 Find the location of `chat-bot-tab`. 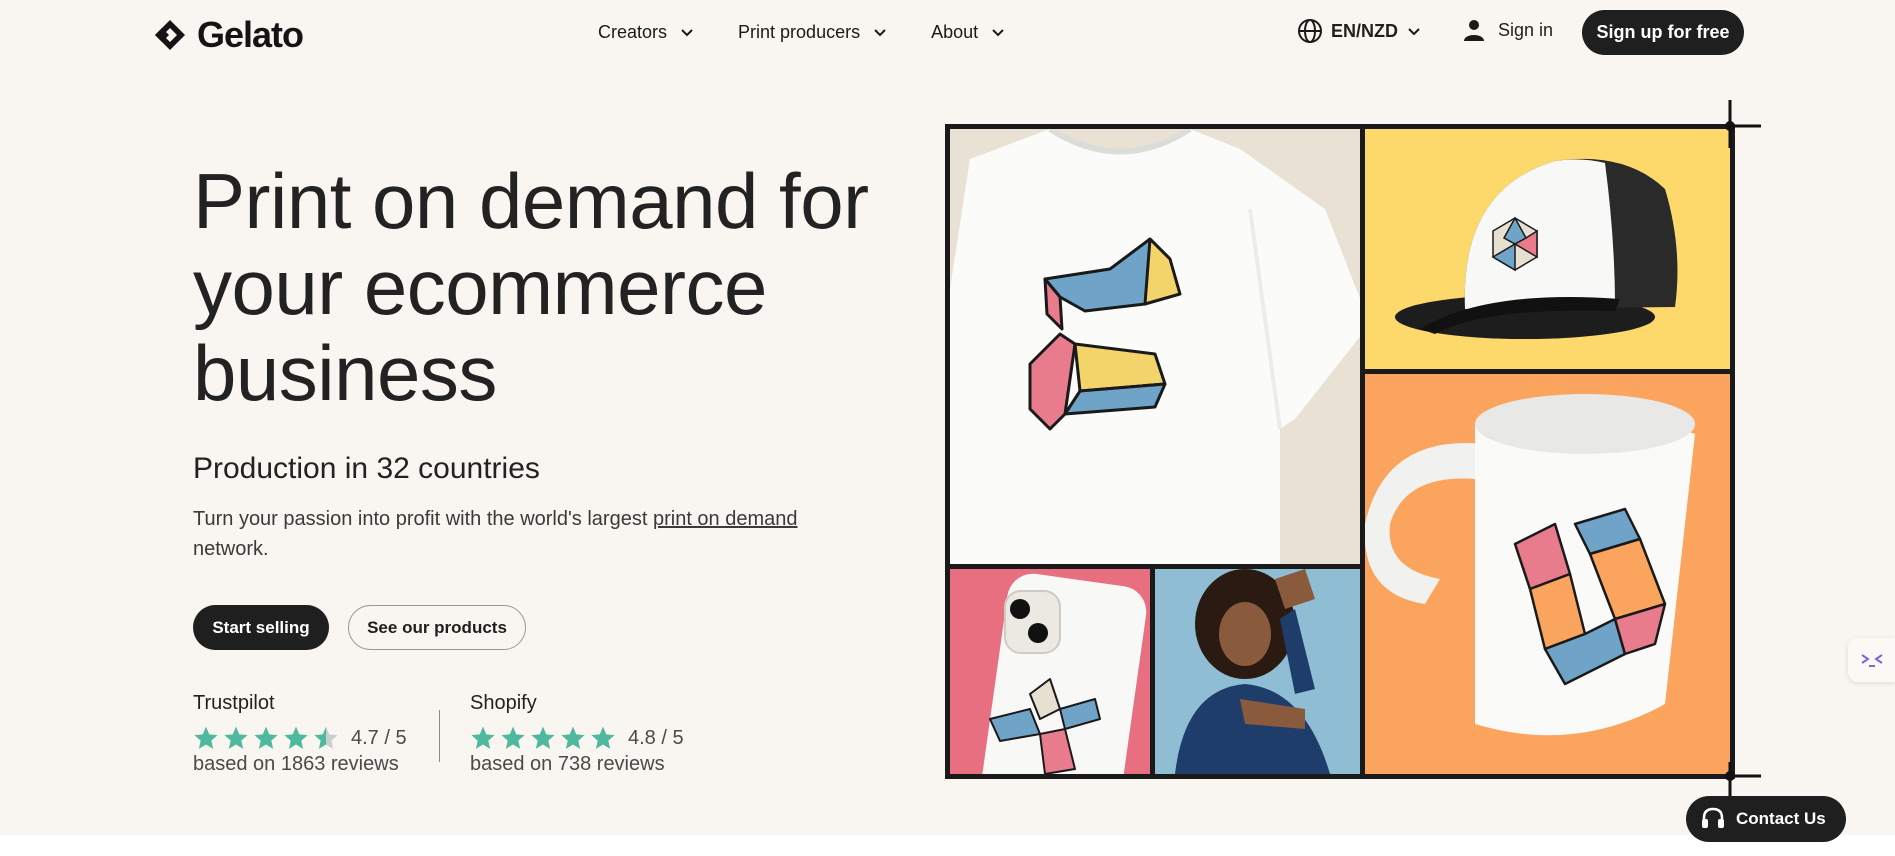

chat-bot-tab is located at coordinates (1871, 660).